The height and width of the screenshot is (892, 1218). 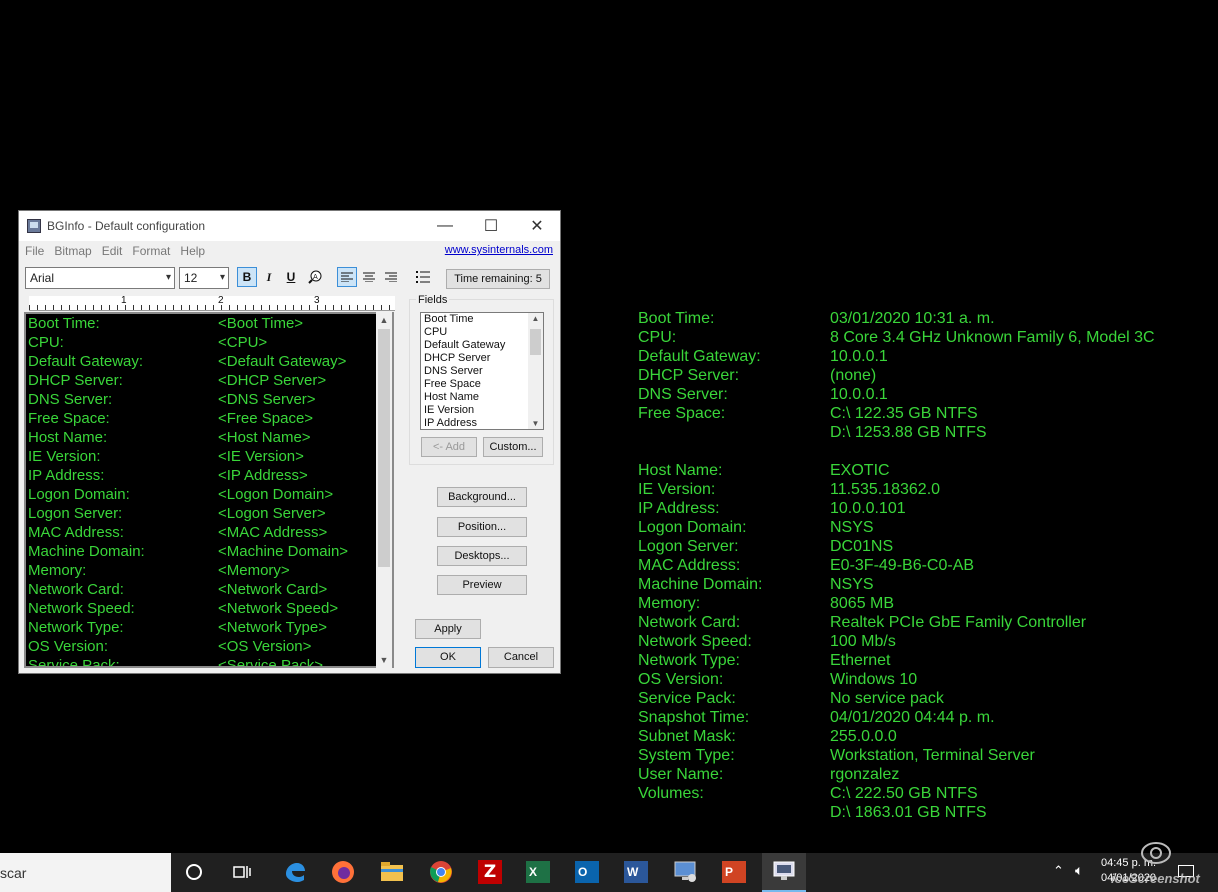 What do you see at coordinates (192, 251) in the screenshot?
I see `menu-help: Help` at bounding box center [192, 251].